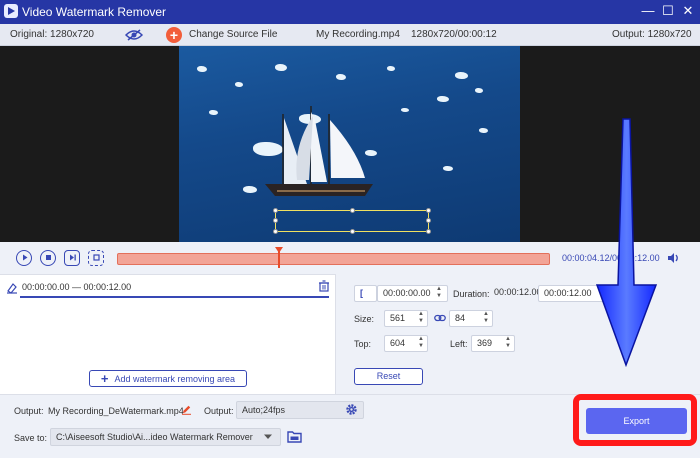 The height and width of the screenshot is (458, 700). Describe the element at coordinates (508, 343) in the screenshot. I see `left-stepper: ▲ ▼` at that location.